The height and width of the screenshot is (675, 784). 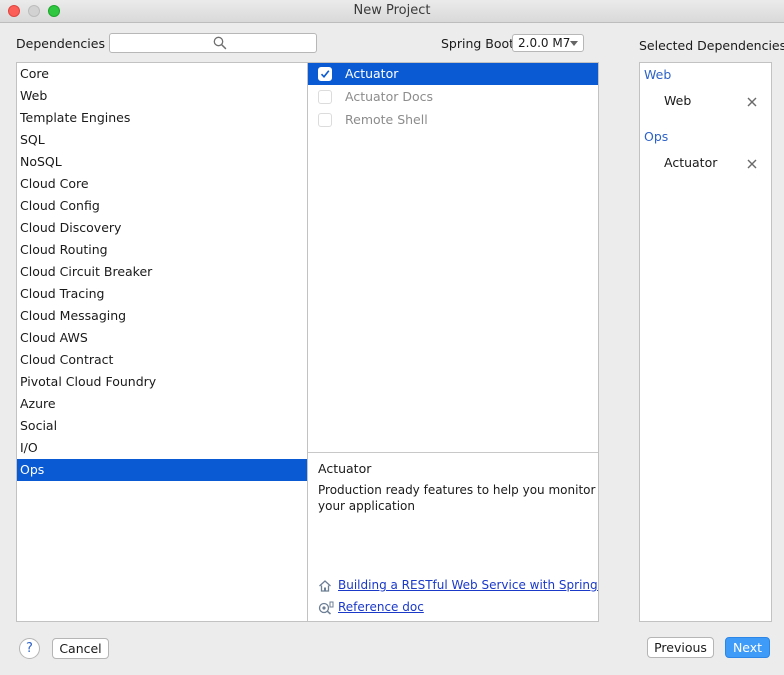 What do you see at coordinates (372, 73) in the screenshot?
I see `dependency-label: Actuator` at bounding box center [372, 73].